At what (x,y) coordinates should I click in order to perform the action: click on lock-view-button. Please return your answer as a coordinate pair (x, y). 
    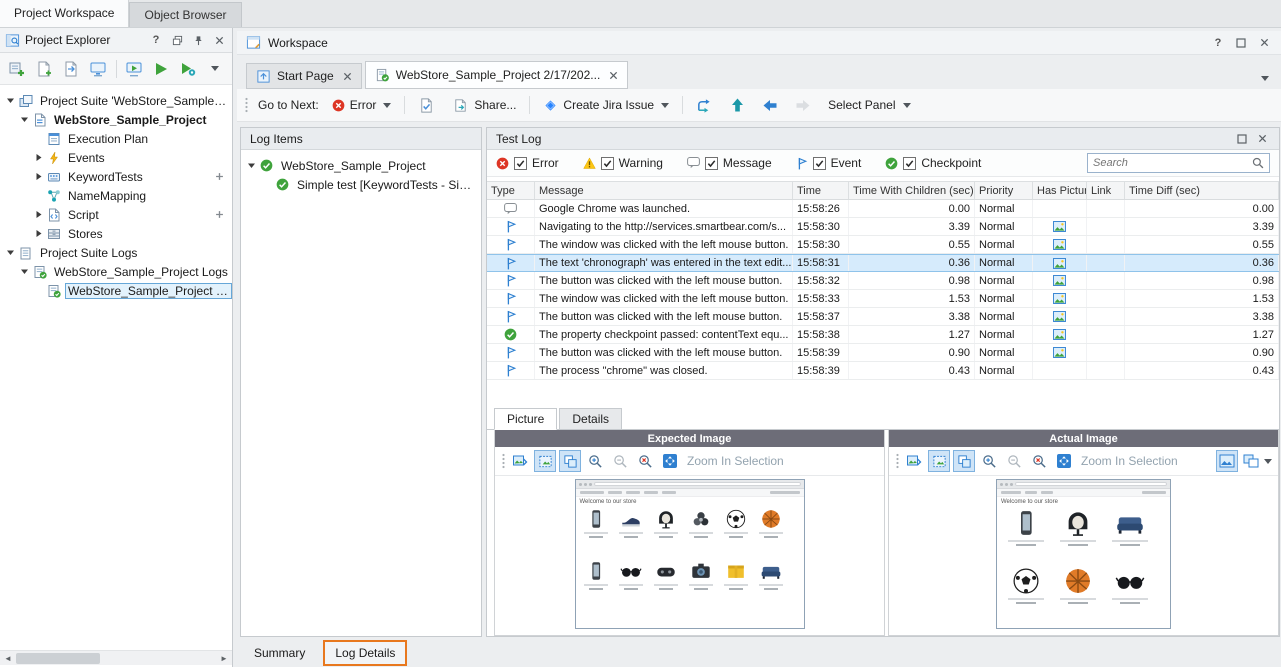
    Looking at the image, I should click on (1227, 461).